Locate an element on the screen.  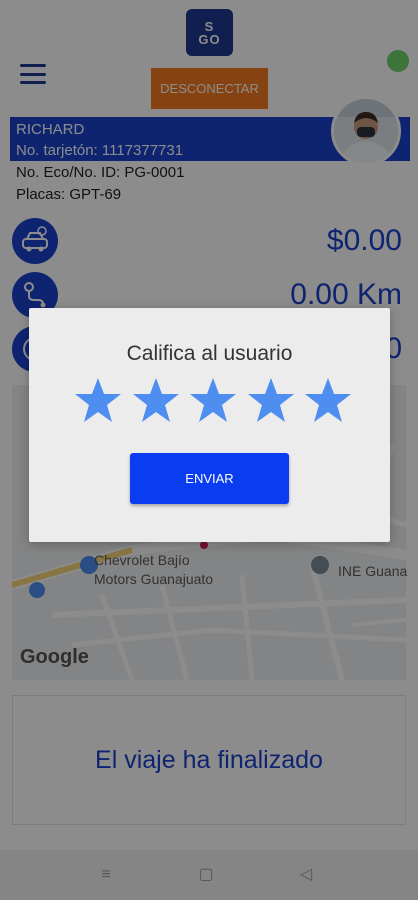
rating-stars is located at coordinates (213, 401).